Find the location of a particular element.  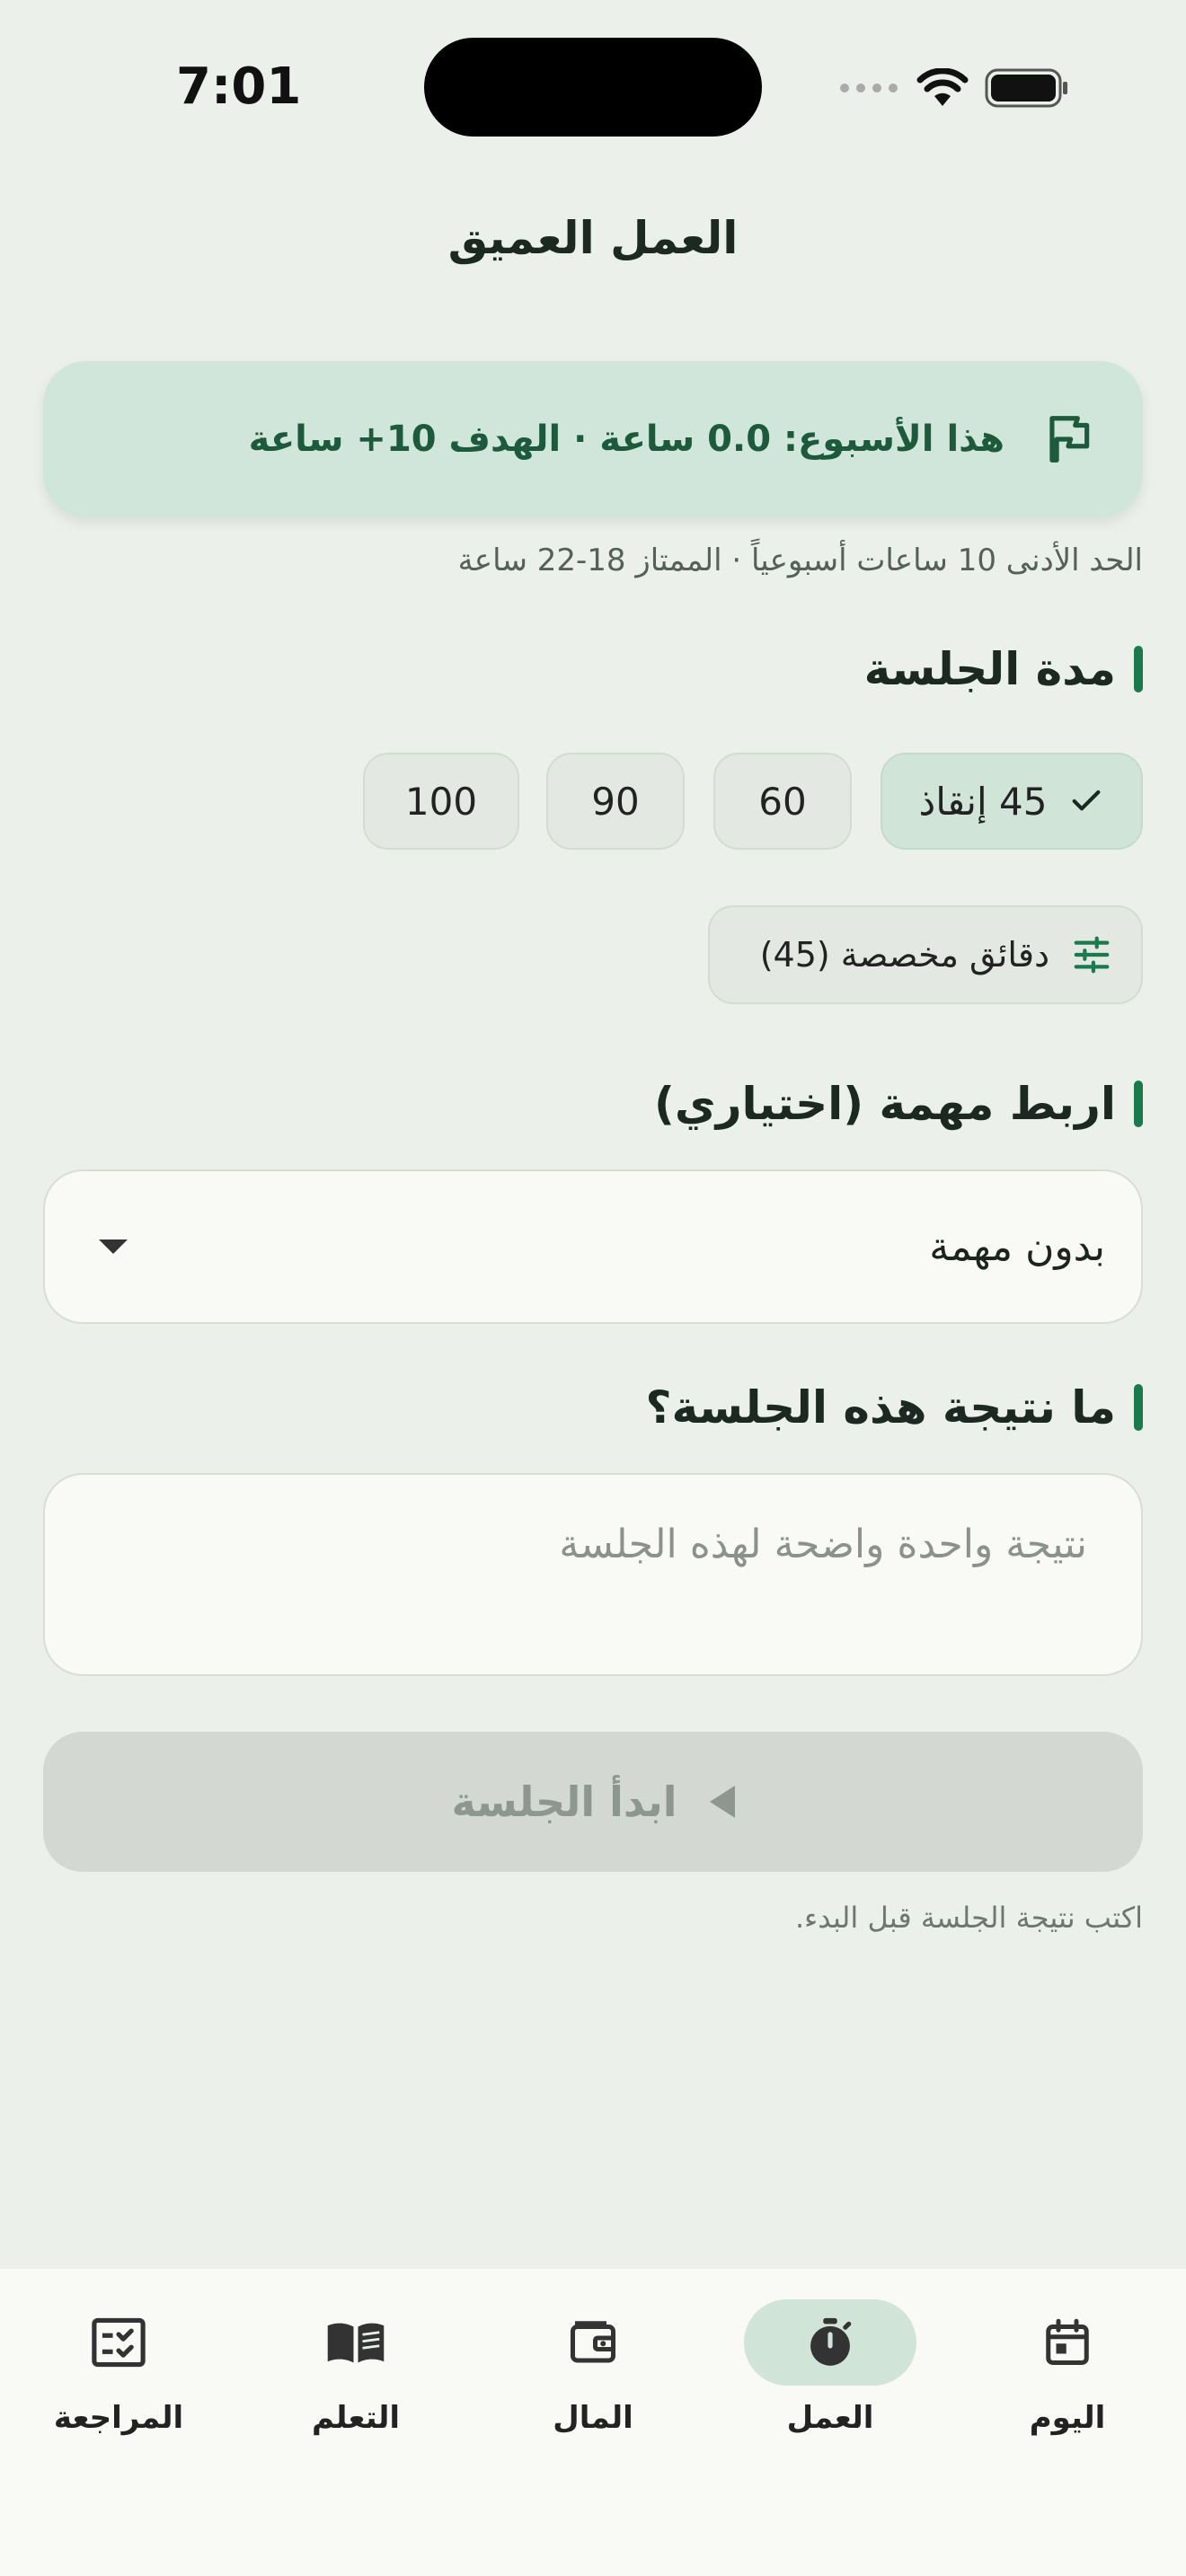

duration-chip-label: 90 is located at coordinates (615, 801).